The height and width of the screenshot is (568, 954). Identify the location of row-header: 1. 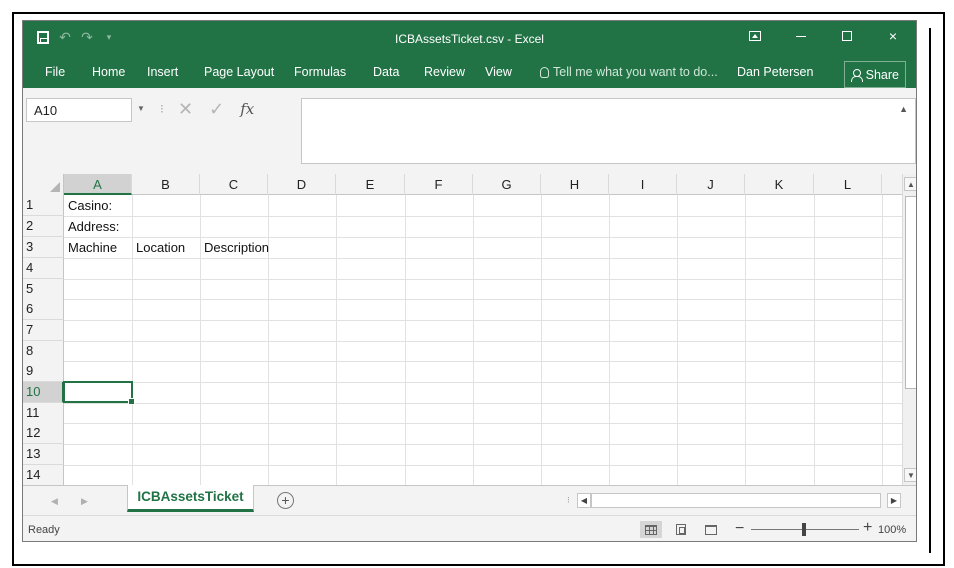
(43, 205).